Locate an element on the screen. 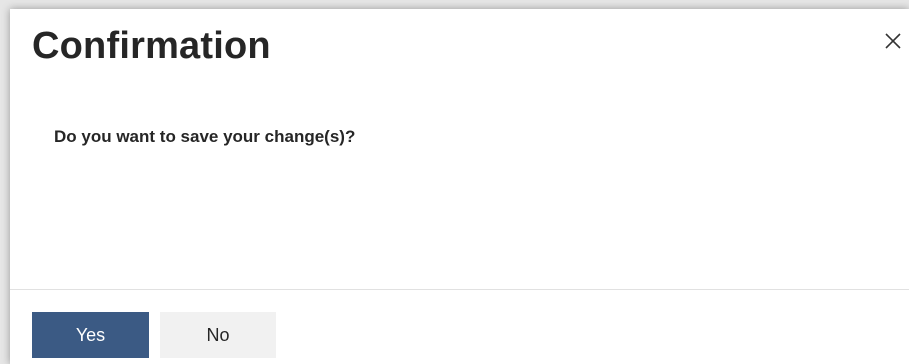 This screenshot has width=909, height=364. yes-button: Yes is located at coordinates (90, 335).